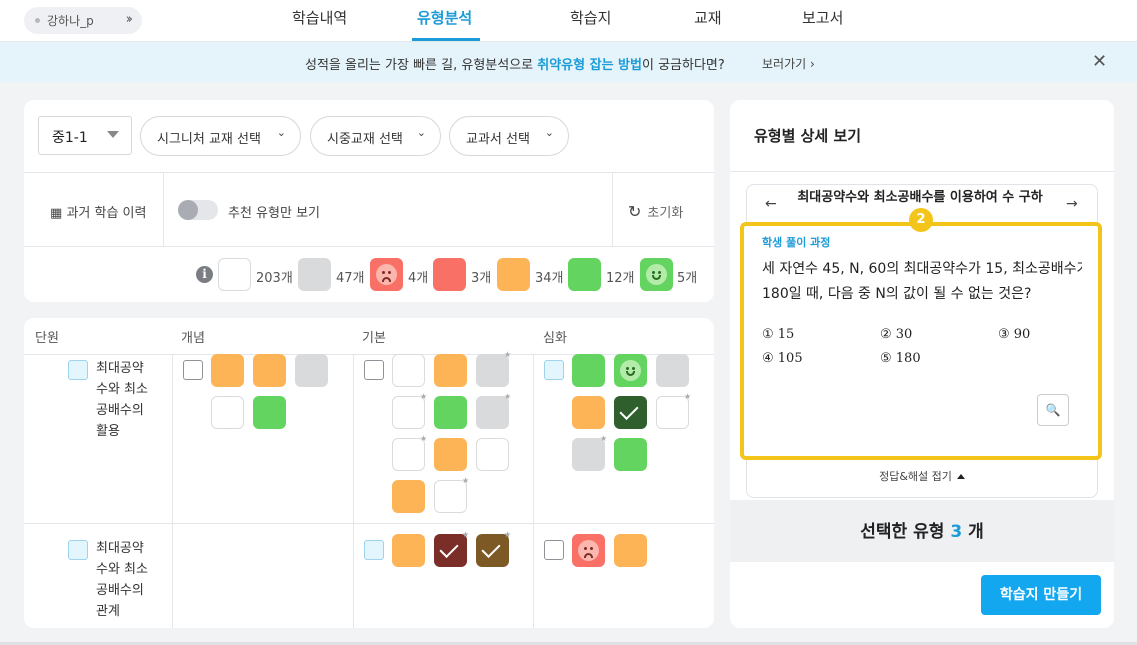 Image resolution: width=1137 pixels, height=645 pixels. I want to click on selected-prefix: 선택한 유형, so click(902, 532).